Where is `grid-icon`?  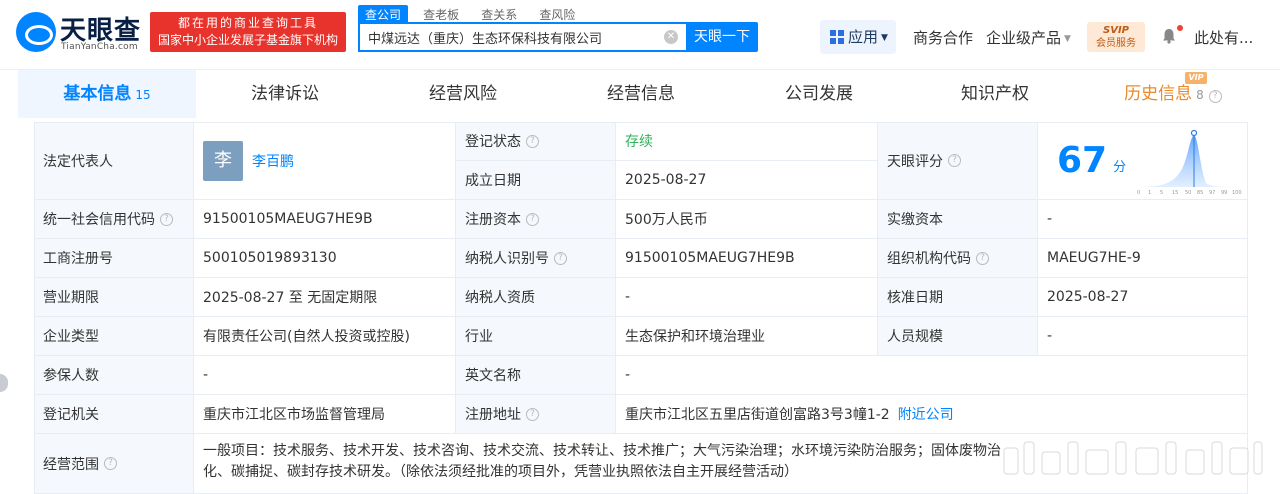
grid-icon is located at coordinates (837, 37).